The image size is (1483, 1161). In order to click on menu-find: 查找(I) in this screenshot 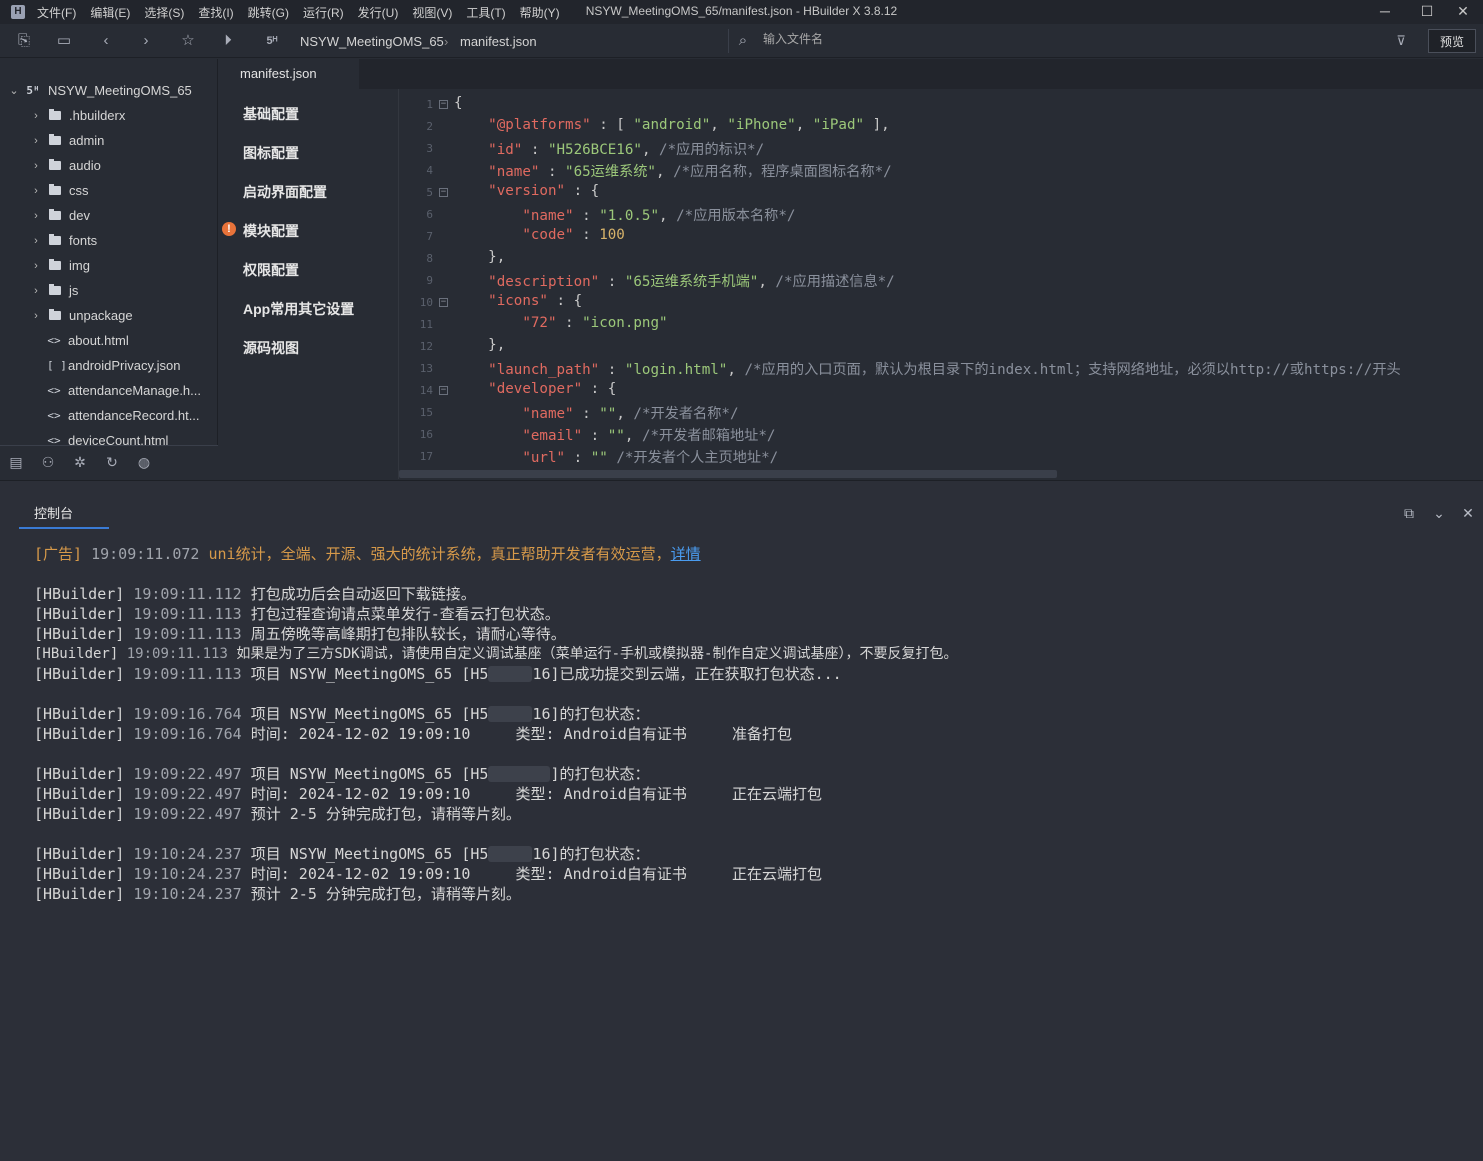, I will do `click(215, 12)`.